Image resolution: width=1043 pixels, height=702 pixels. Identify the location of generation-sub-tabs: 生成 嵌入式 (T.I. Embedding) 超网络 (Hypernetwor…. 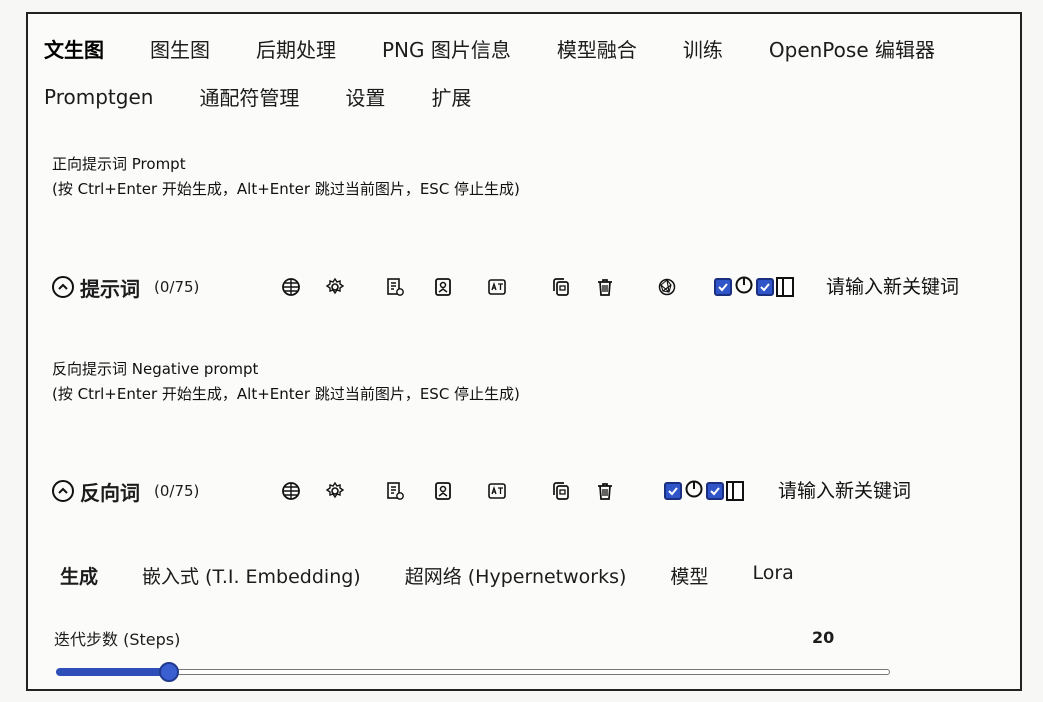
(449, 575).